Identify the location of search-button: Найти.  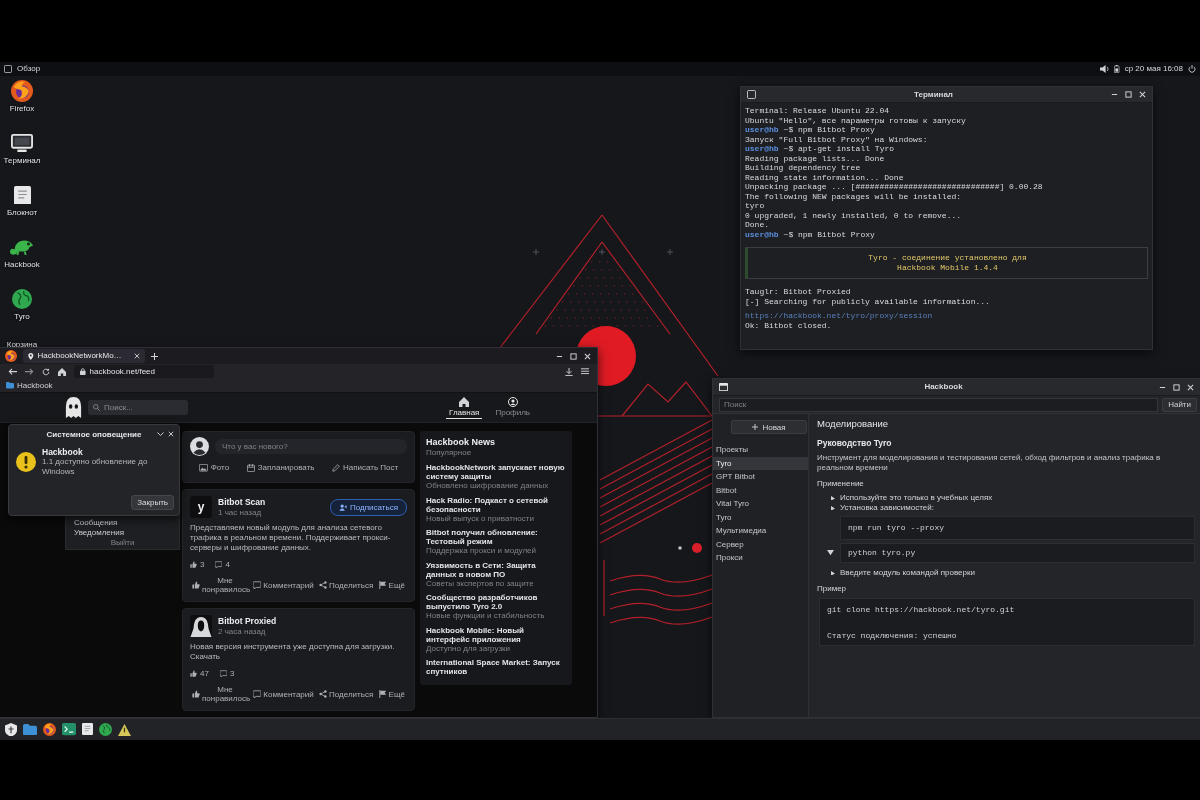
(1179, 404).